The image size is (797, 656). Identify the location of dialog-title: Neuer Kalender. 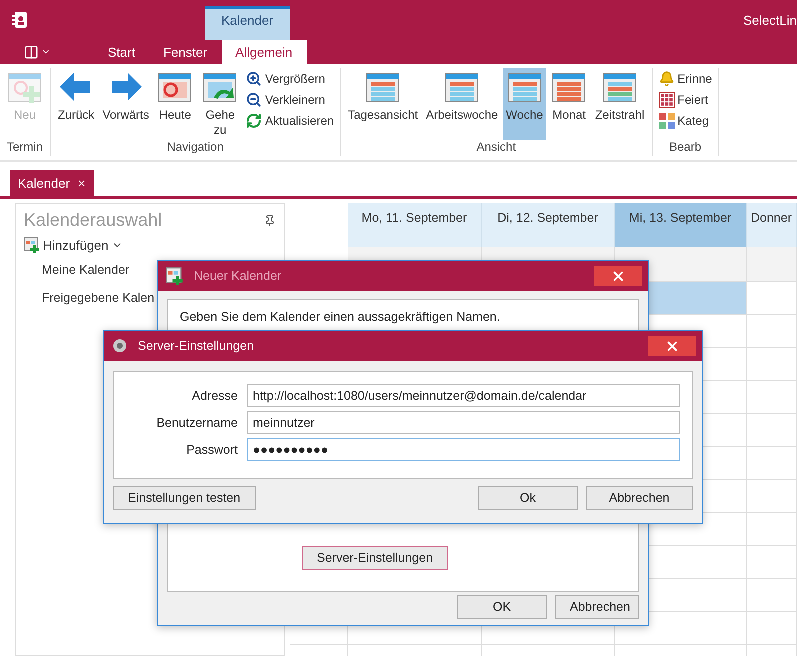
(238, 276).